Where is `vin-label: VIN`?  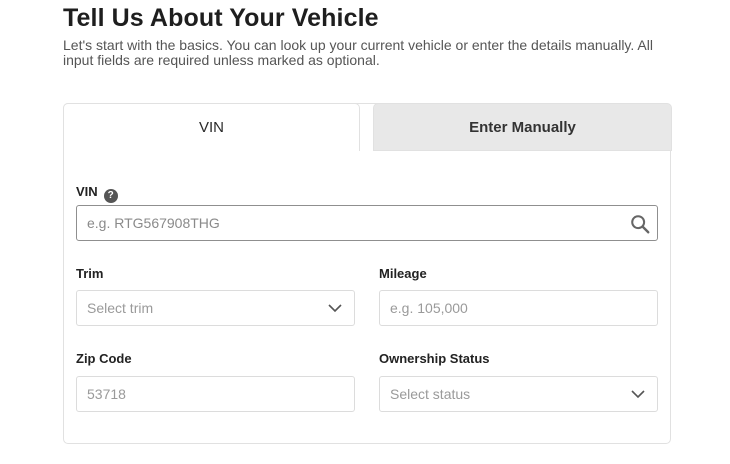
vin-label: VIN is located at coordinates (87, 191).